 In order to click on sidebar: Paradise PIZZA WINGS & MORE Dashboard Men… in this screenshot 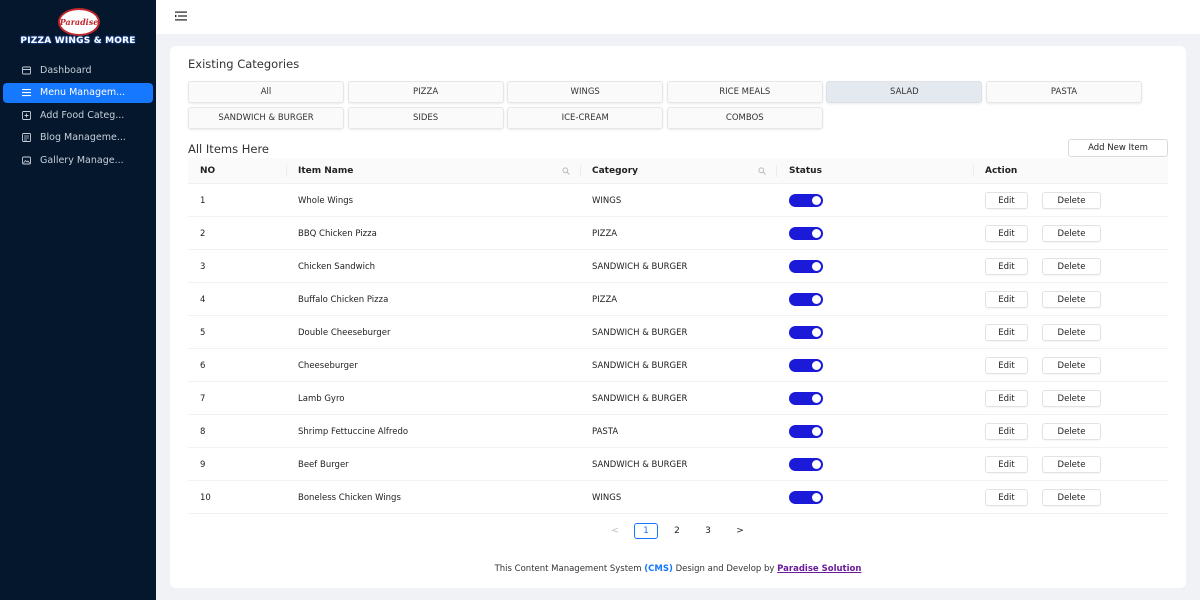, I will do `click(78, 300)`.